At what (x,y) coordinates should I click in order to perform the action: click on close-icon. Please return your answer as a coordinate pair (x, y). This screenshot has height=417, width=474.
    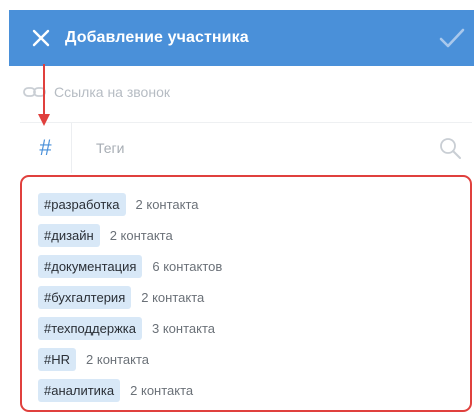
    Looking at the image, I should click on (41, 38).